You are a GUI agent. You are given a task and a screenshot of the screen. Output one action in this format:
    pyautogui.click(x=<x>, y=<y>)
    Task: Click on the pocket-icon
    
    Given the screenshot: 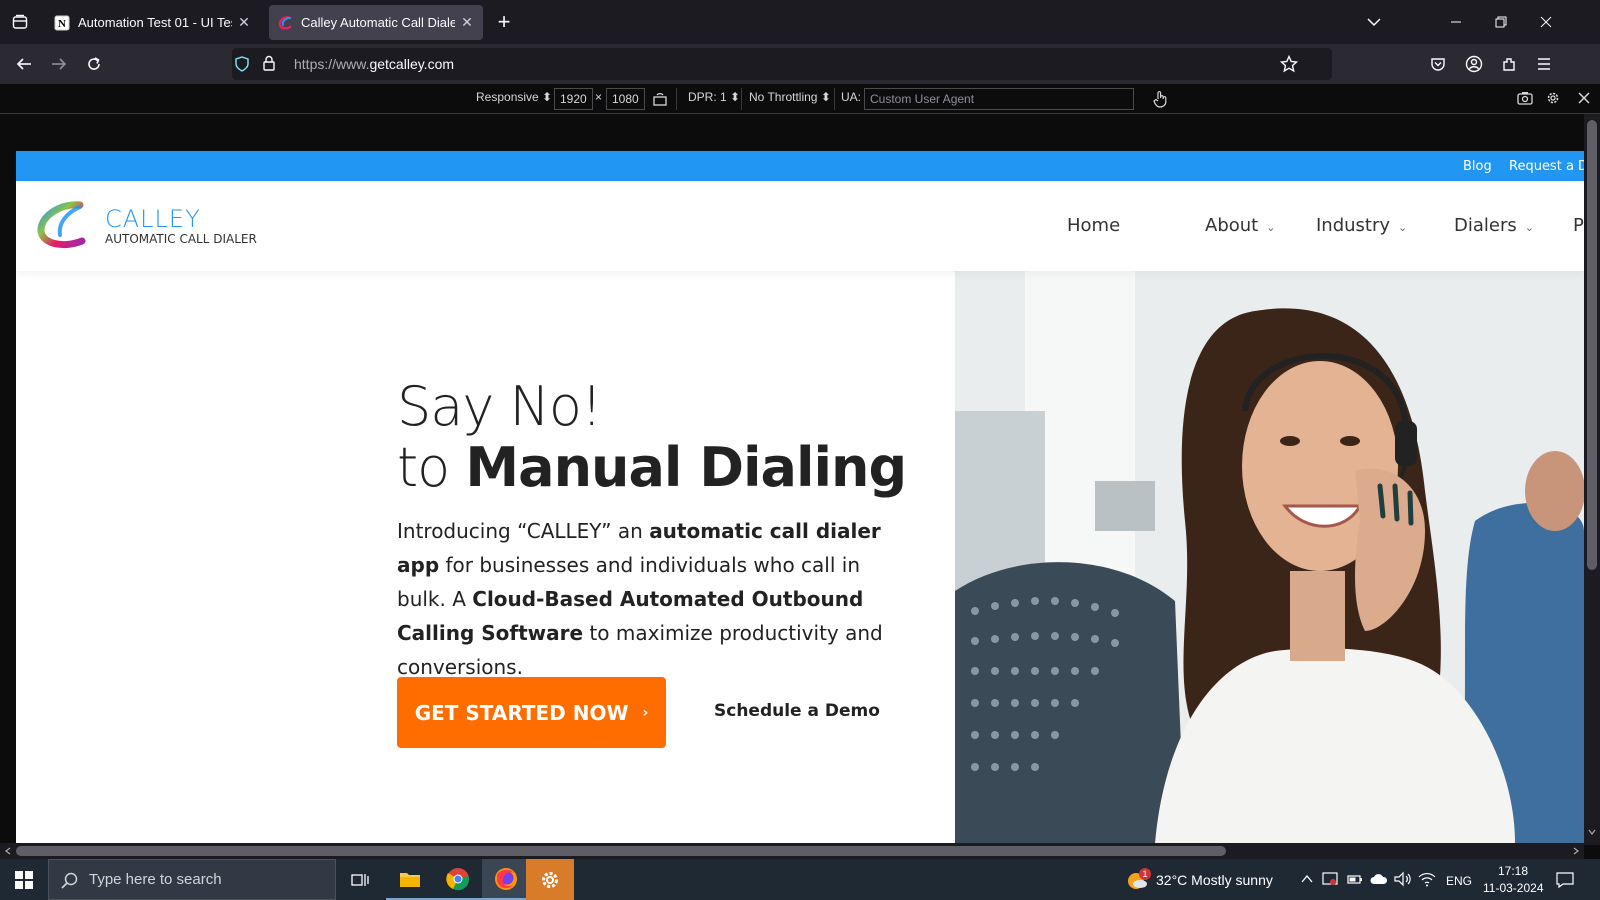 What is the action you would take?
    pyautogui.click(x=1438, y=64)
    